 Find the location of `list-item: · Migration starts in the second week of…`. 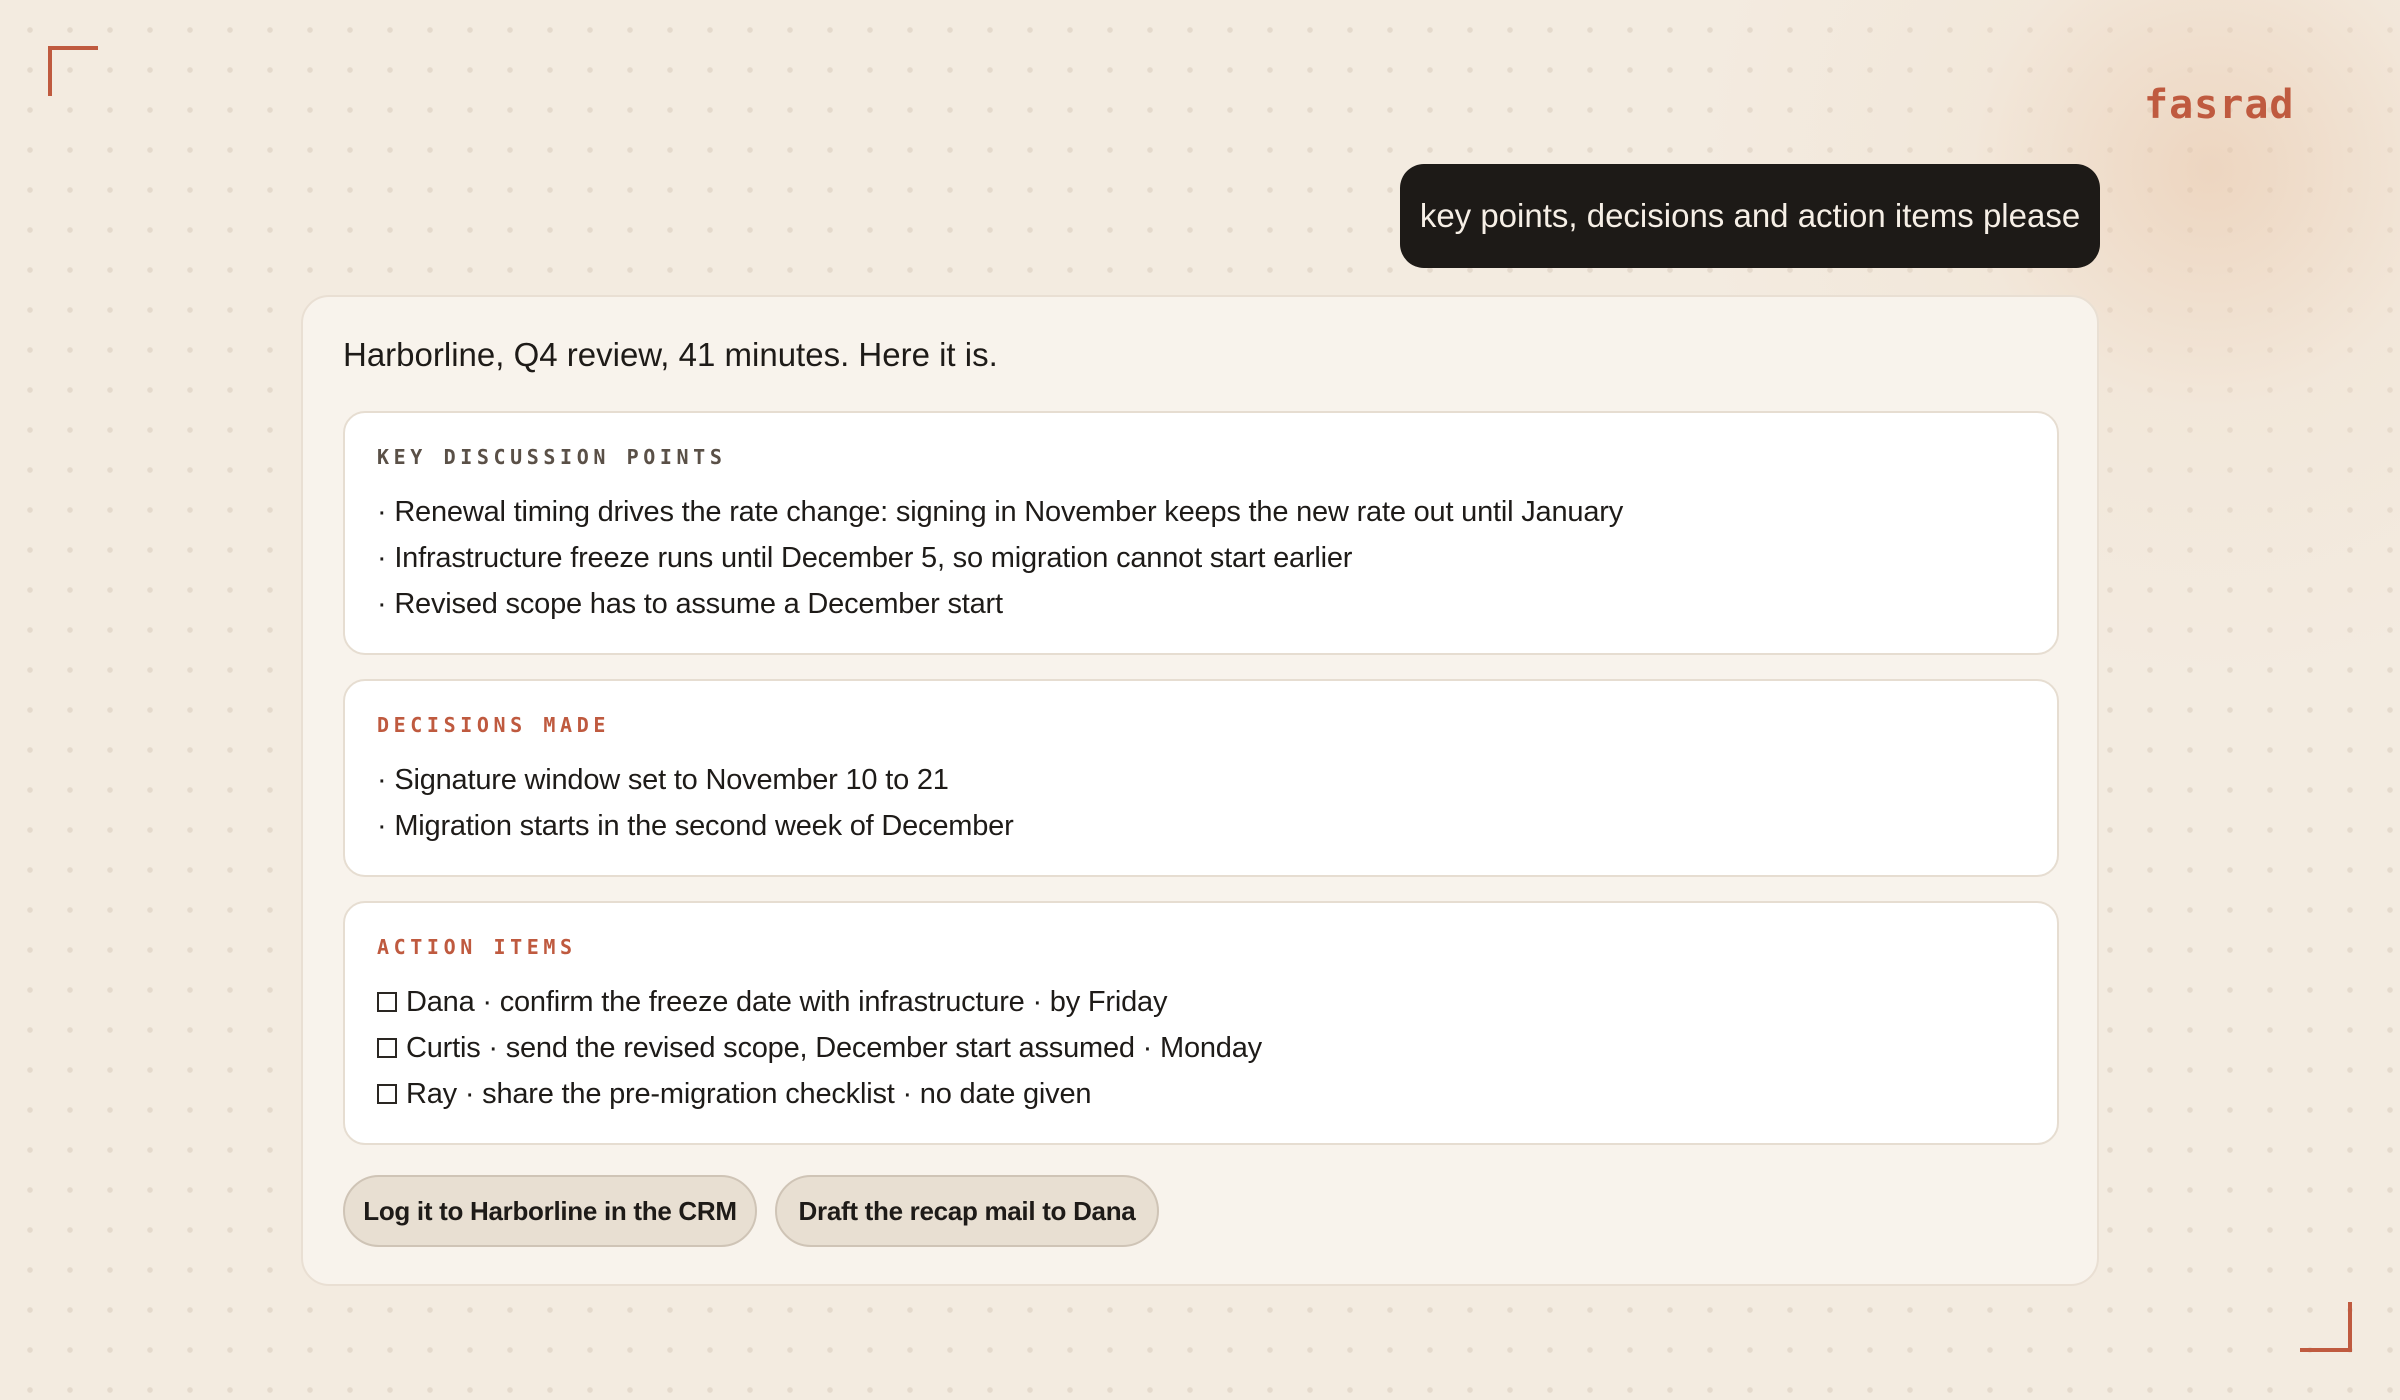

list-item: · Migration starts in the second week of… is located at coordinates (695, 826).